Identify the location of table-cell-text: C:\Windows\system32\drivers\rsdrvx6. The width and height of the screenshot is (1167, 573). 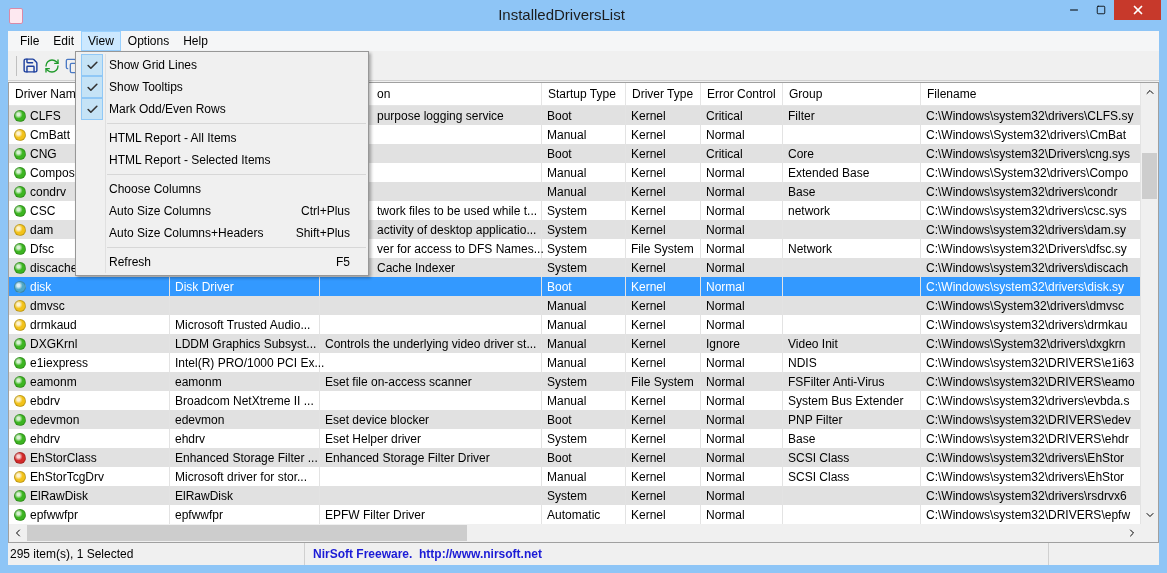
(1026, 496).